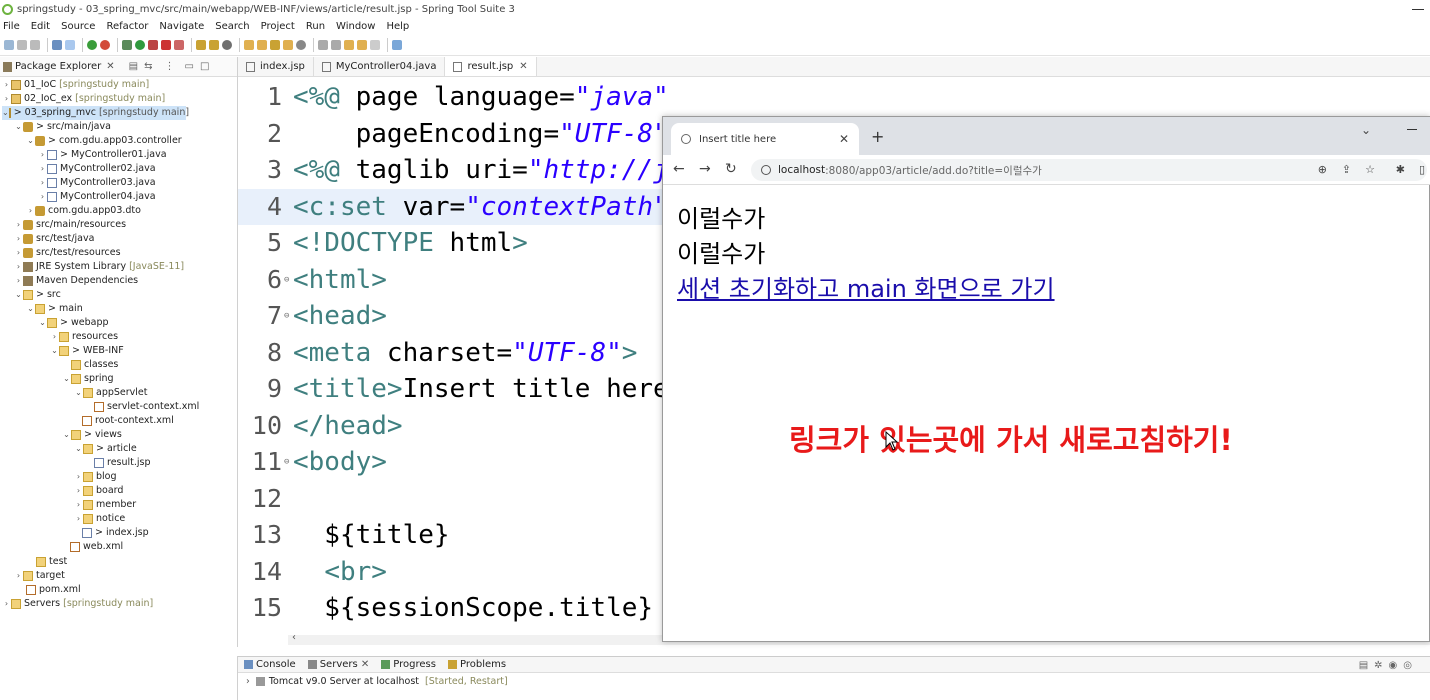  What do you see at coordinates (111, 393) in the screenshot?
I see `tree-item: ⌄ appServlet` at bounding box center [111, 393].